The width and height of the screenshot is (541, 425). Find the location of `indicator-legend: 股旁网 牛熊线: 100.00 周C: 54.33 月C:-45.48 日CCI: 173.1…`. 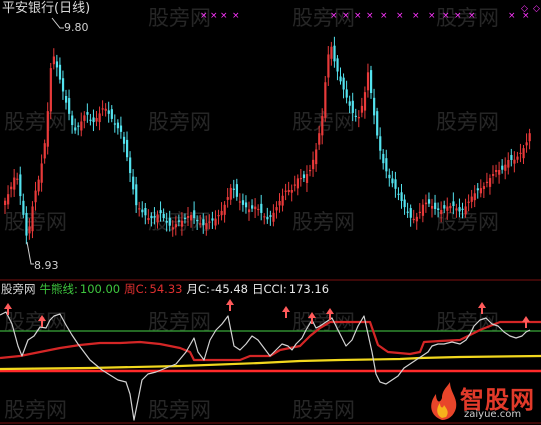

indicator-legend: 股旁网 牛熊线: 100.00 周C: 54.33 月C:-45.48 日CCI: 173.1… is located at coordinates (167, 289).